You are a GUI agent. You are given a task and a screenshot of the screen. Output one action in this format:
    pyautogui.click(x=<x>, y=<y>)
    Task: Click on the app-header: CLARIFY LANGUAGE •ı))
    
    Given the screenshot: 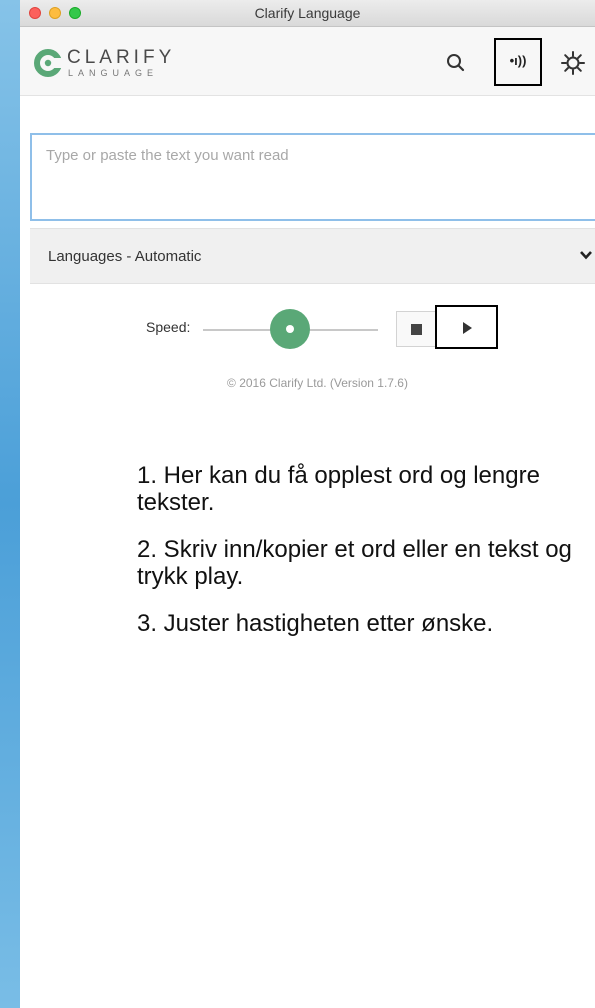 What is the action you would take?
    pyautogui.click(x=307, y=61)
    